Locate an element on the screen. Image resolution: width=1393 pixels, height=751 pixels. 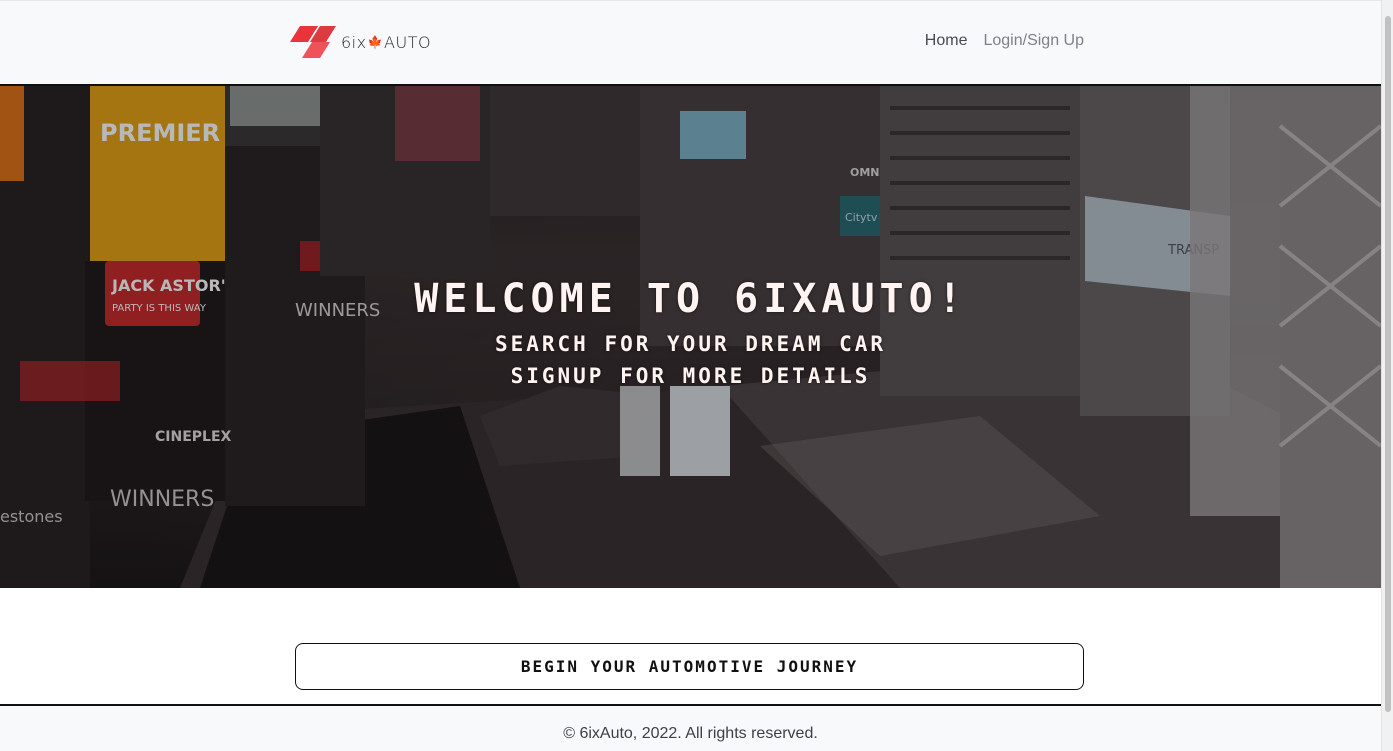
hero-subtitle-line-2: SIGNUP FOR MORE DETAILS is located at coordinates (690, 376).